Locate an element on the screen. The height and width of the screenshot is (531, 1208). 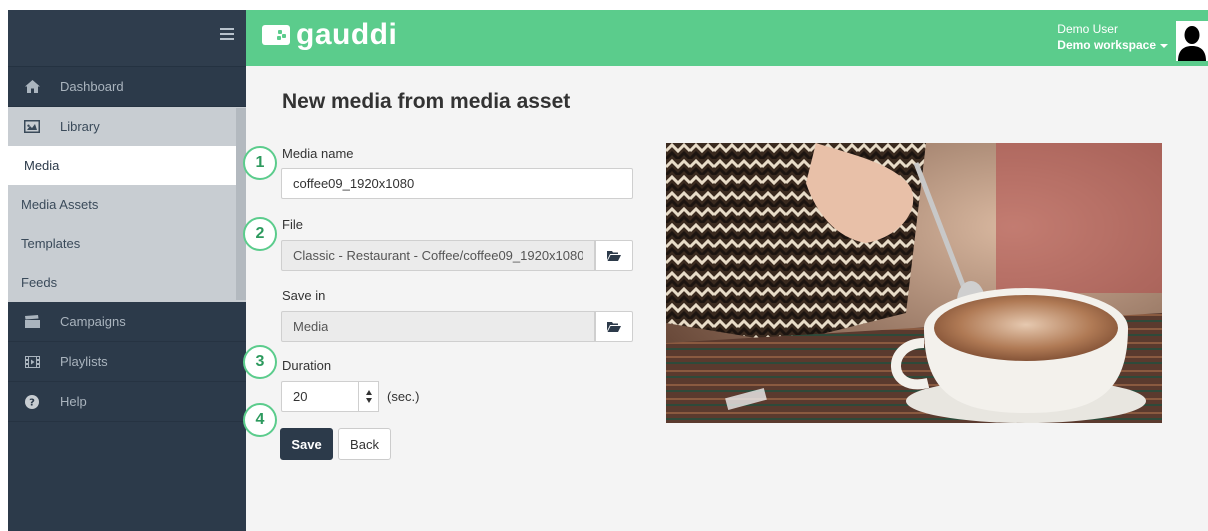
sidebar-item-playlists: Playlists is located at coordinates (127, 362).